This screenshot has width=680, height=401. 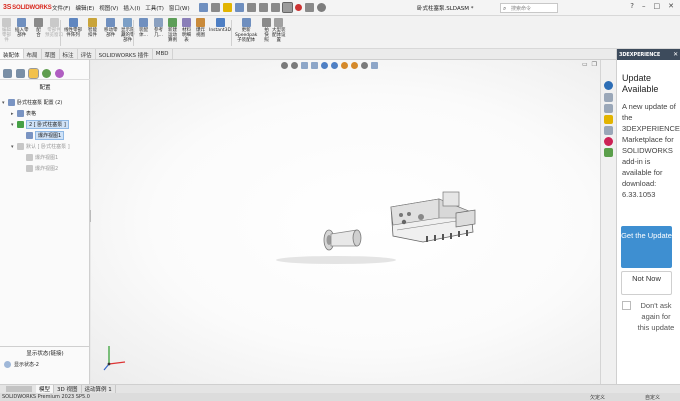 What do you see at coordinates (608, 97) in the screenshot?
I see `solidworks-resources-tab-icon` at bounding box center [608, 97].